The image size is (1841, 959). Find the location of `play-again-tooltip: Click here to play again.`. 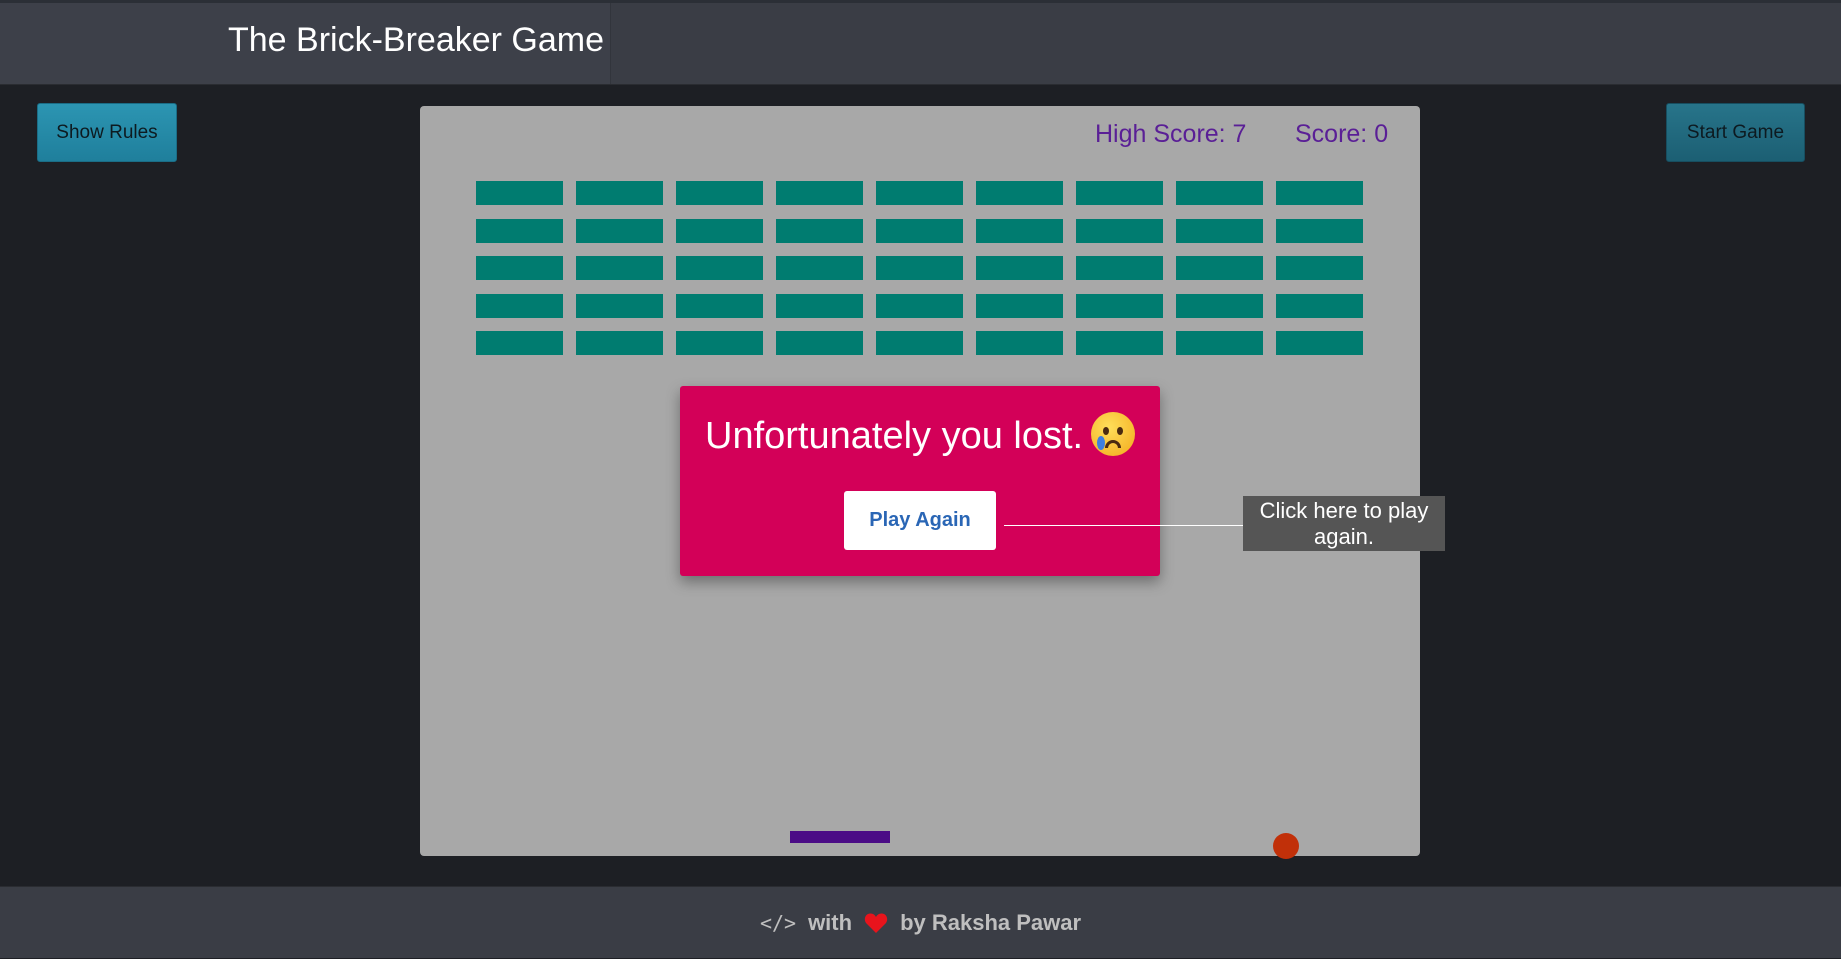

play-again-tooltip: Click here to play again. is located at coordinates (1344, 523).